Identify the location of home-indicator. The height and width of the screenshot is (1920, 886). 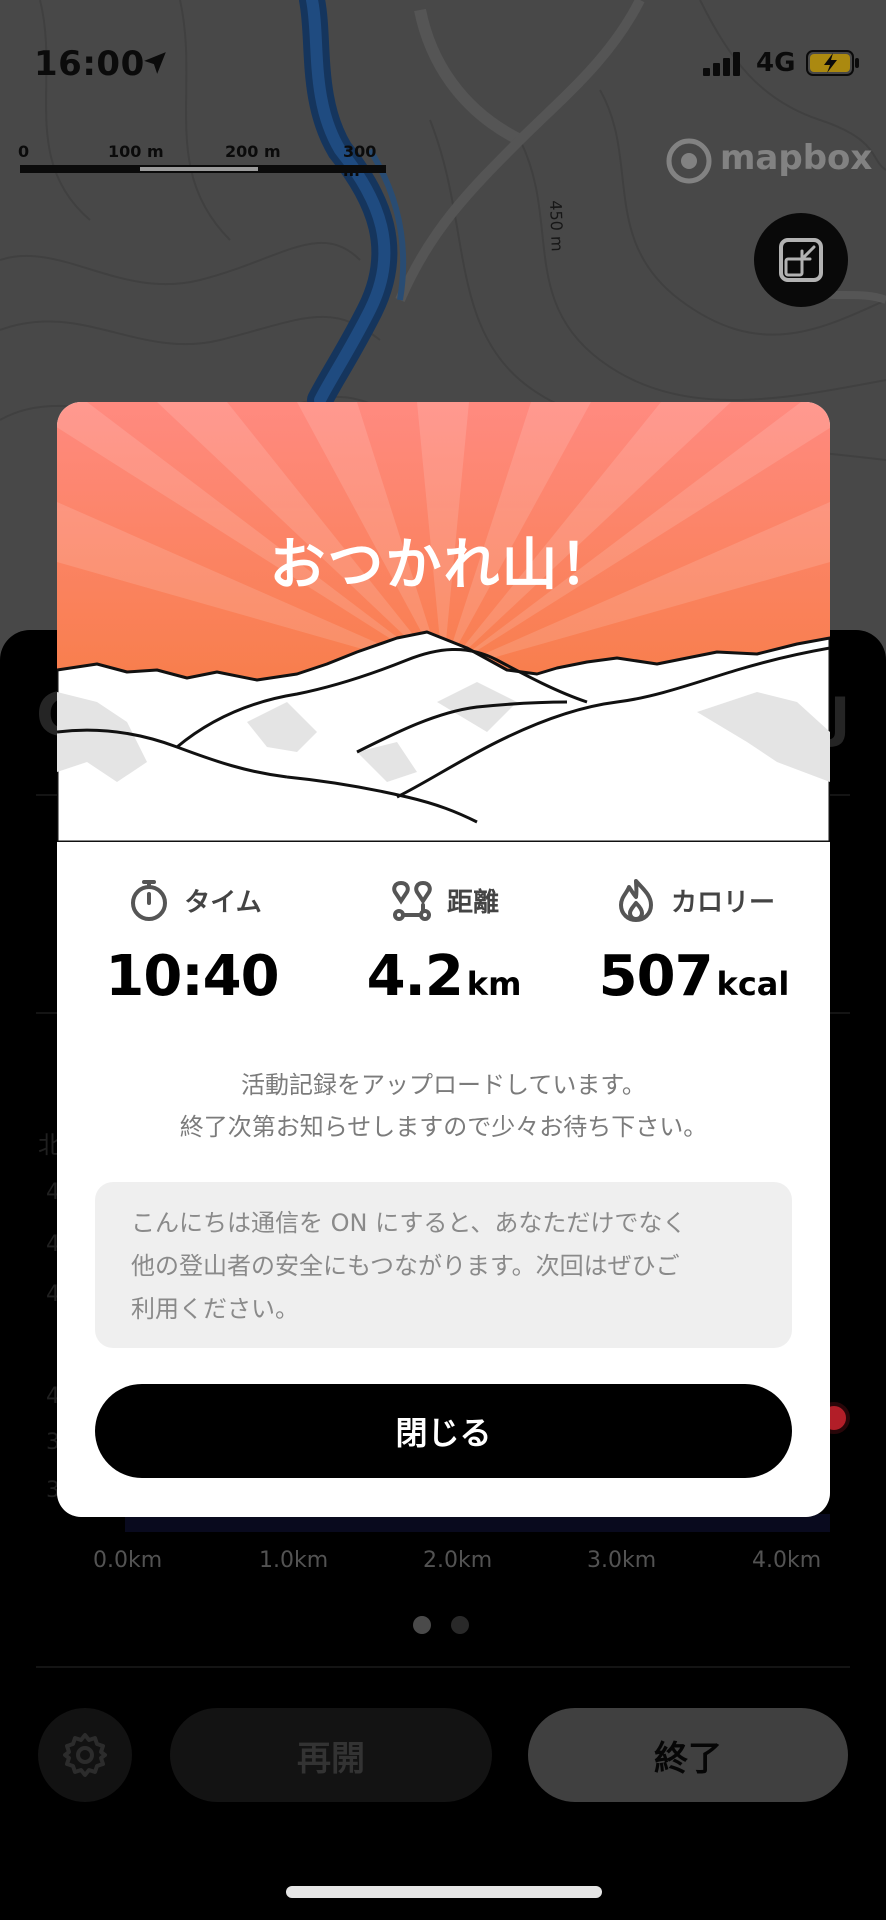
(444, 1892).